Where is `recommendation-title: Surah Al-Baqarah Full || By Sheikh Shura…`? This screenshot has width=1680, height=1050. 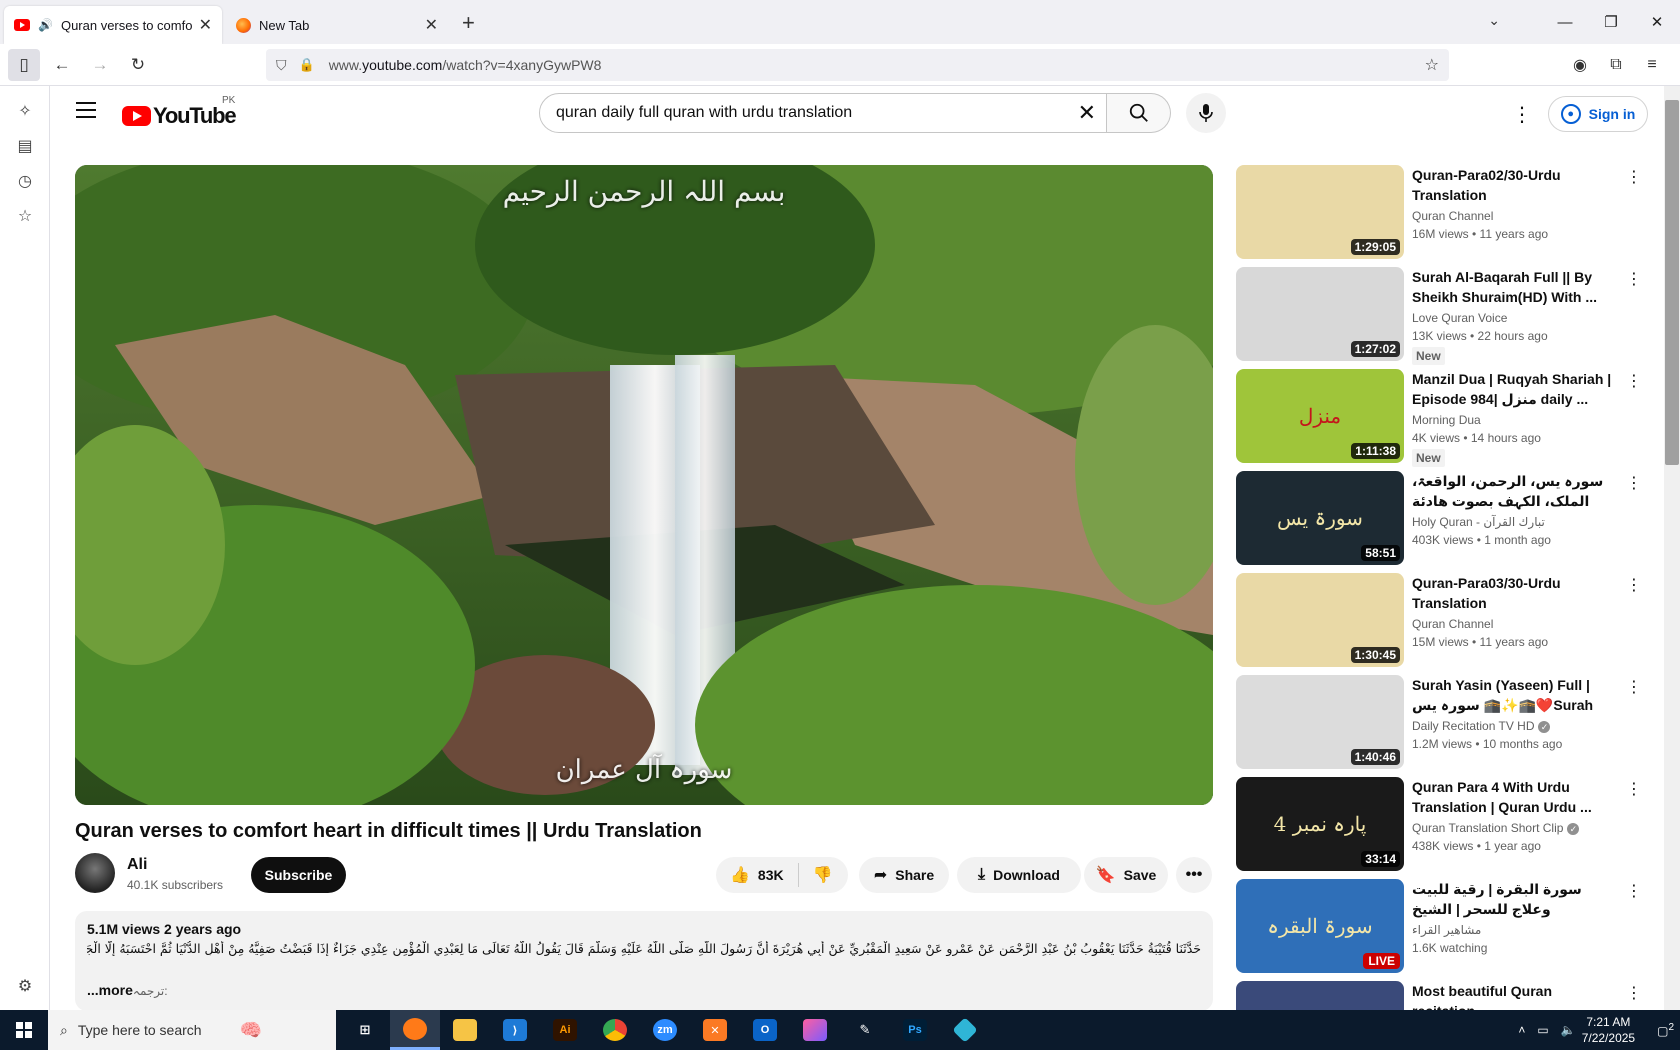 recommendation-title: Surah Al-Baqarah Full || By Sheikh Shura… is located at coordinates (1512, 287).